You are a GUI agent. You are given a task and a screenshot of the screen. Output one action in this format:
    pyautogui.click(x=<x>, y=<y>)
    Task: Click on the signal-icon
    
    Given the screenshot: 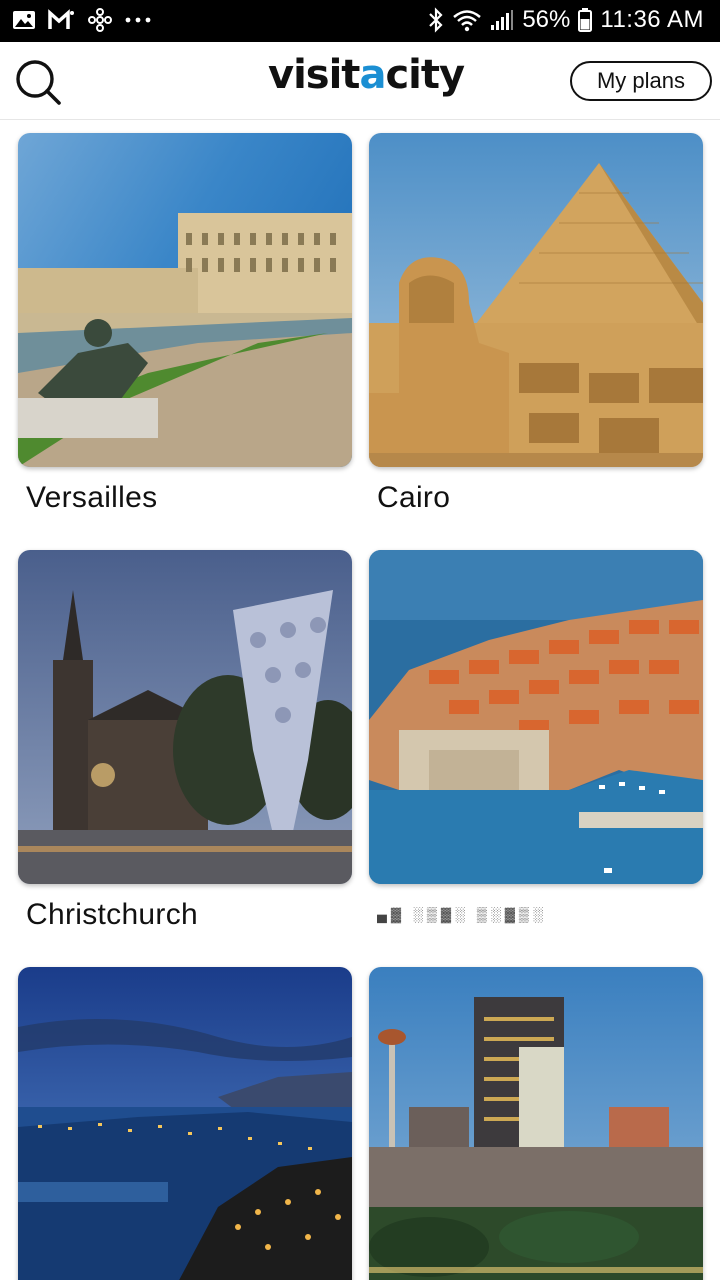 What is the action you would take?
    pyautogui.click(x=502, y=20)
    